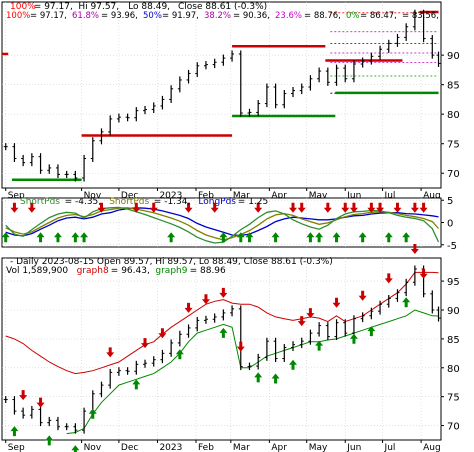  Describe the element at coordinates (85, 16) in the screenshot. I see `fib-label: 61.8%` at that location.